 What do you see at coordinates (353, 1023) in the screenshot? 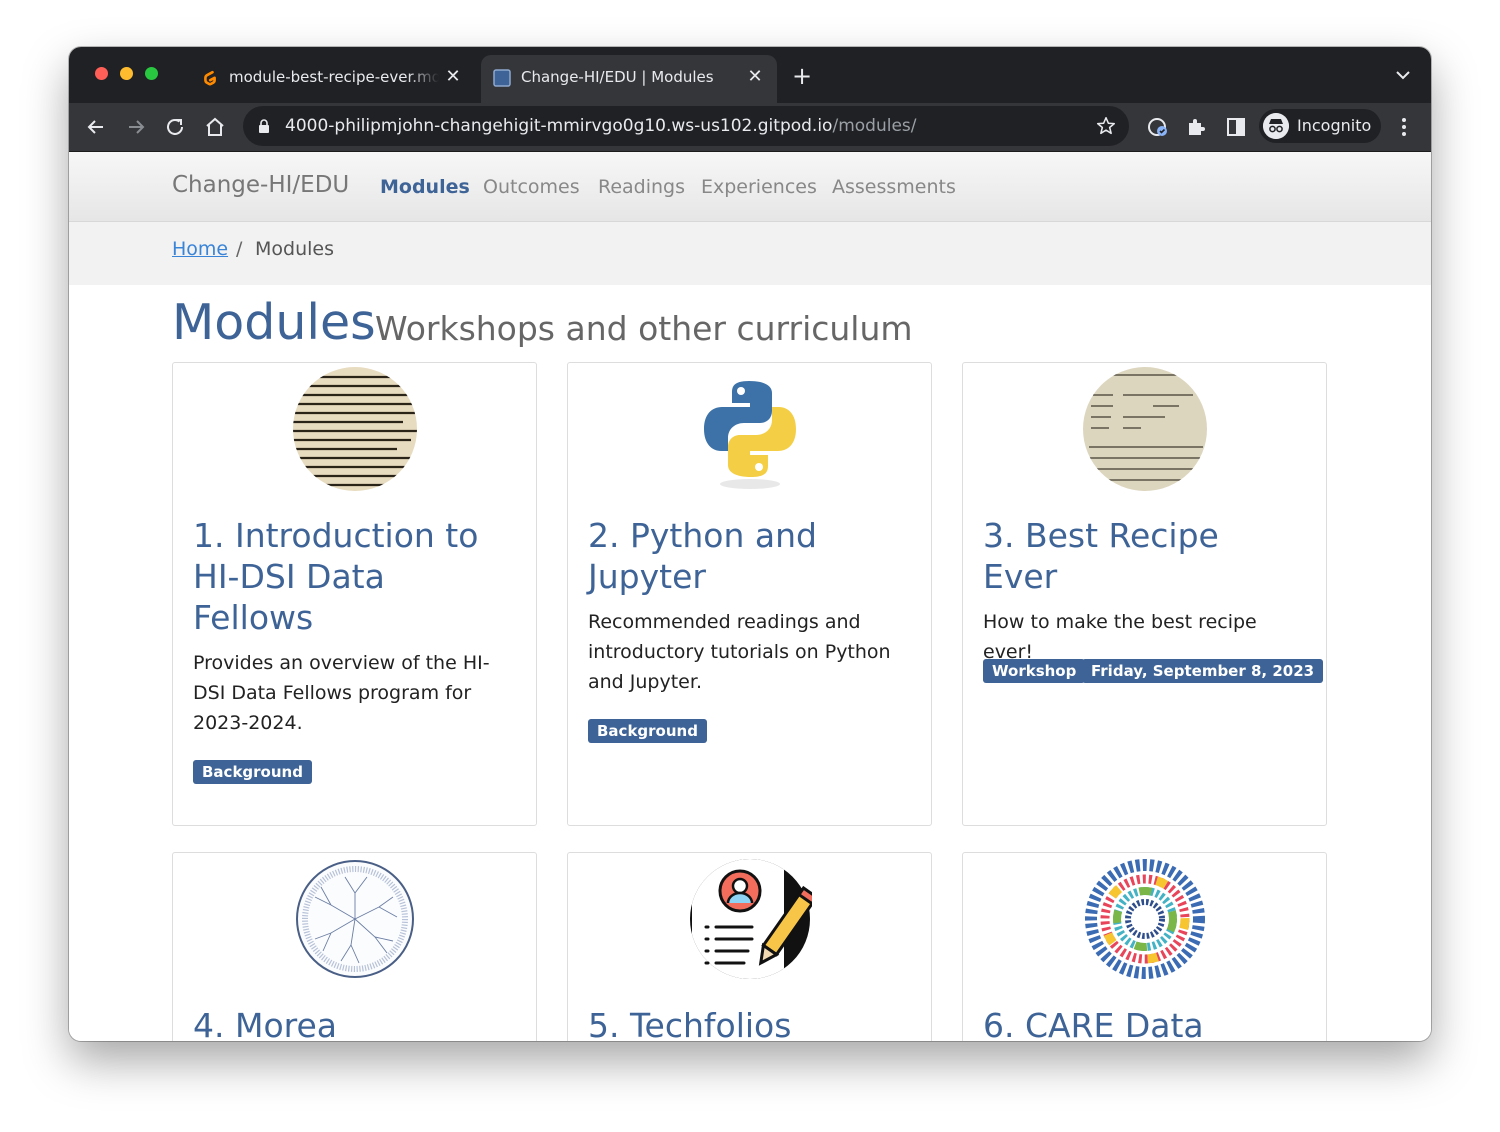
I see `module-card-title: 4. Morea` at bounding box center [353, 1023].